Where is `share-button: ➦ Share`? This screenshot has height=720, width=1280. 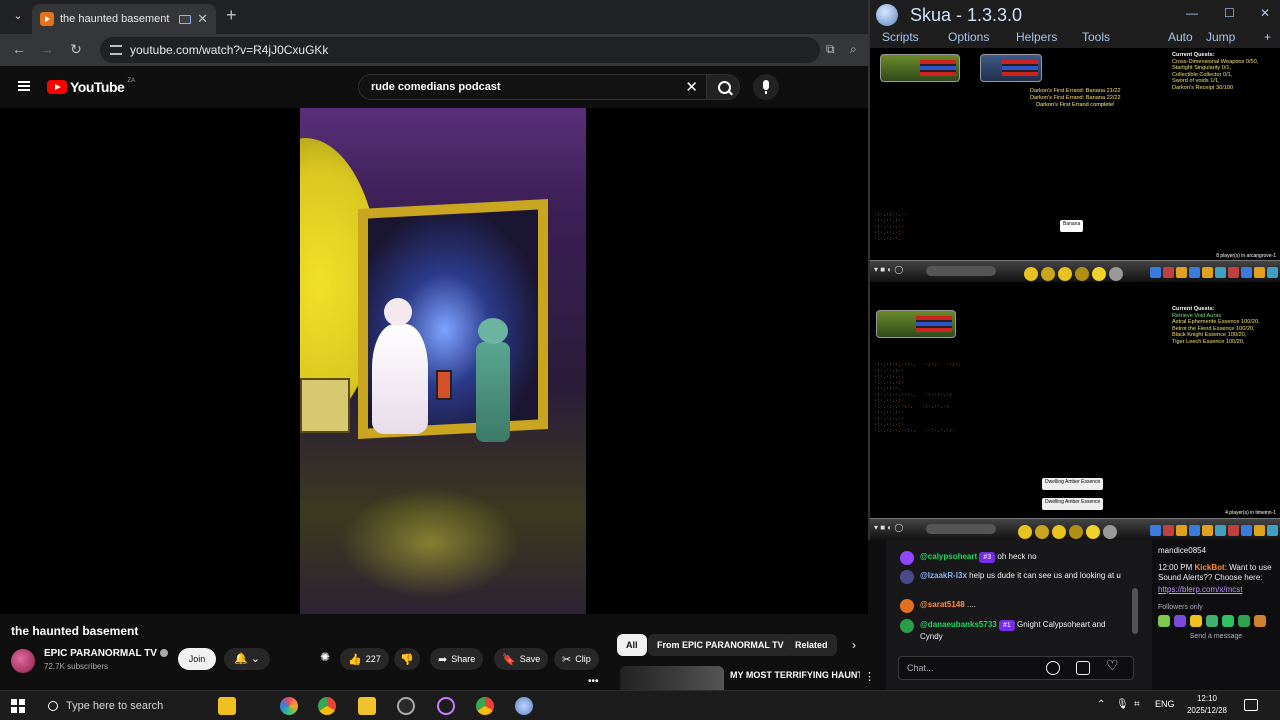 share-button: ➦ Share is located at coordinates (457, 659).